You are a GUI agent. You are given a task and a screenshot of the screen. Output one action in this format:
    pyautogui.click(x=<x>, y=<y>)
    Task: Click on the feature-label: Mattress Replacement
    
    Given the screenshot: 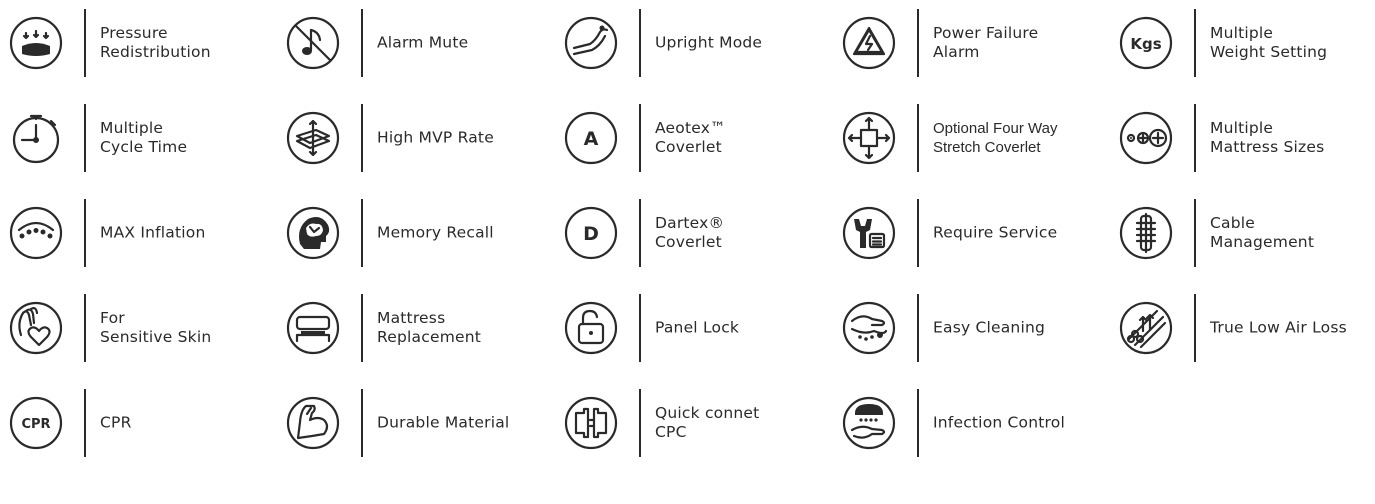 What is the action you would take?
    pyautogui.click(x=464, y=328)
    